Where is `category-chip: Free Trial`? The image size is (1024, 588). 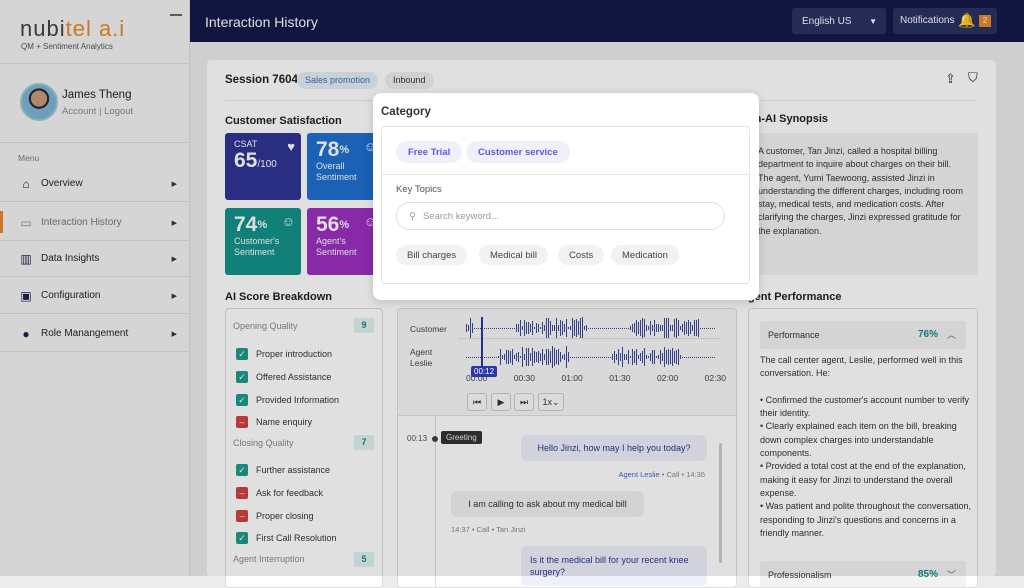
category-chip: Free Trial is located at coordinates (429, 152).